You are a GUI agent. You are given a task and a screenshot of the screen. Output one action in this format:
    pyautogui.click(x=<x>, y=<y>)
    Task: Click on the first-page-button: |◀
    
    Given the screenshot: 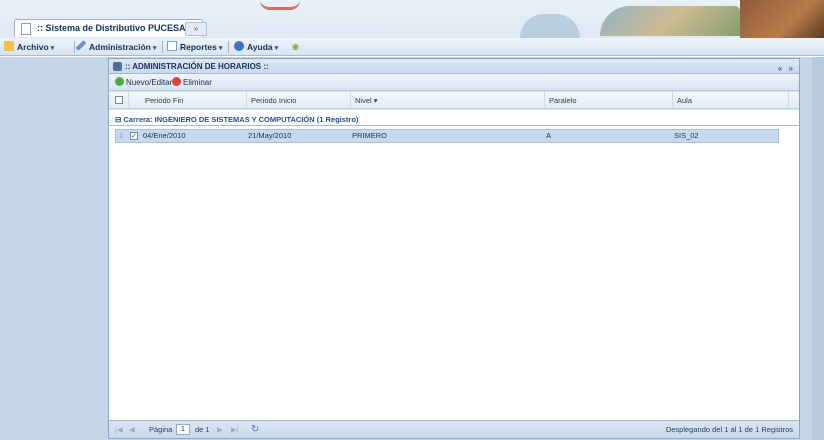 What is the action you would take?
    pyautogui.click(x=119, y=430)
    